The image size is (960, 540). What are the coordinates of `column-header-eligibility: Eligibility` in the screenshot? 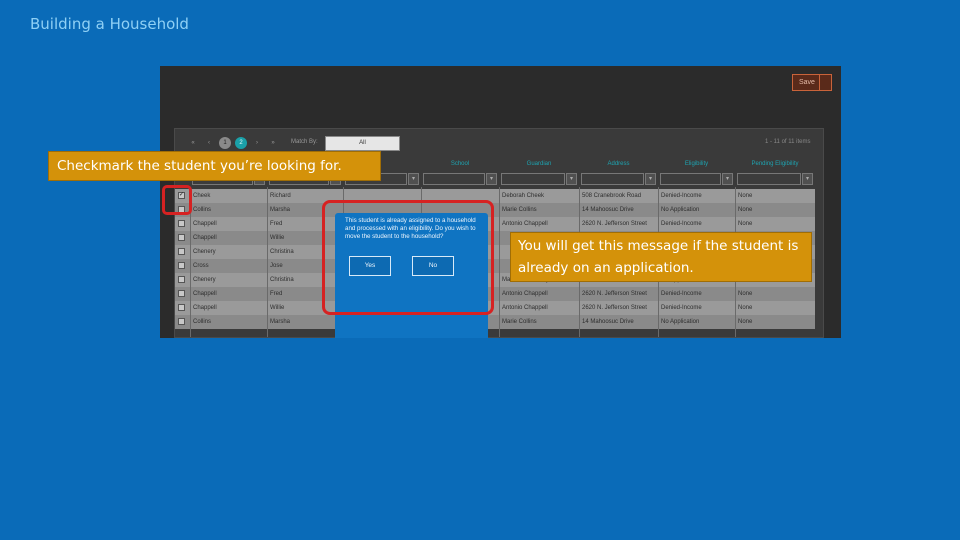 It's located at (696, 164).